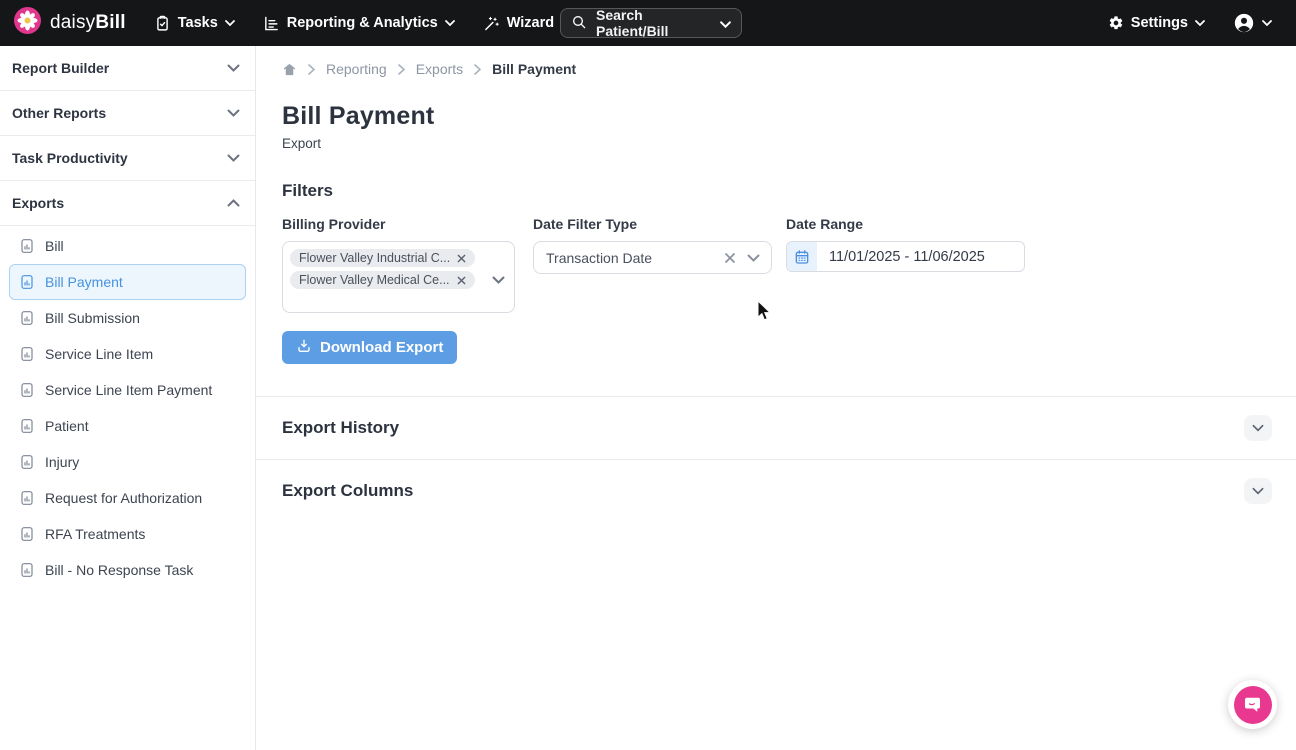  Describe the element at coordinates (84, 282) in the screenshot. I see `sidebar-item-label: Bill Payment` at that location.